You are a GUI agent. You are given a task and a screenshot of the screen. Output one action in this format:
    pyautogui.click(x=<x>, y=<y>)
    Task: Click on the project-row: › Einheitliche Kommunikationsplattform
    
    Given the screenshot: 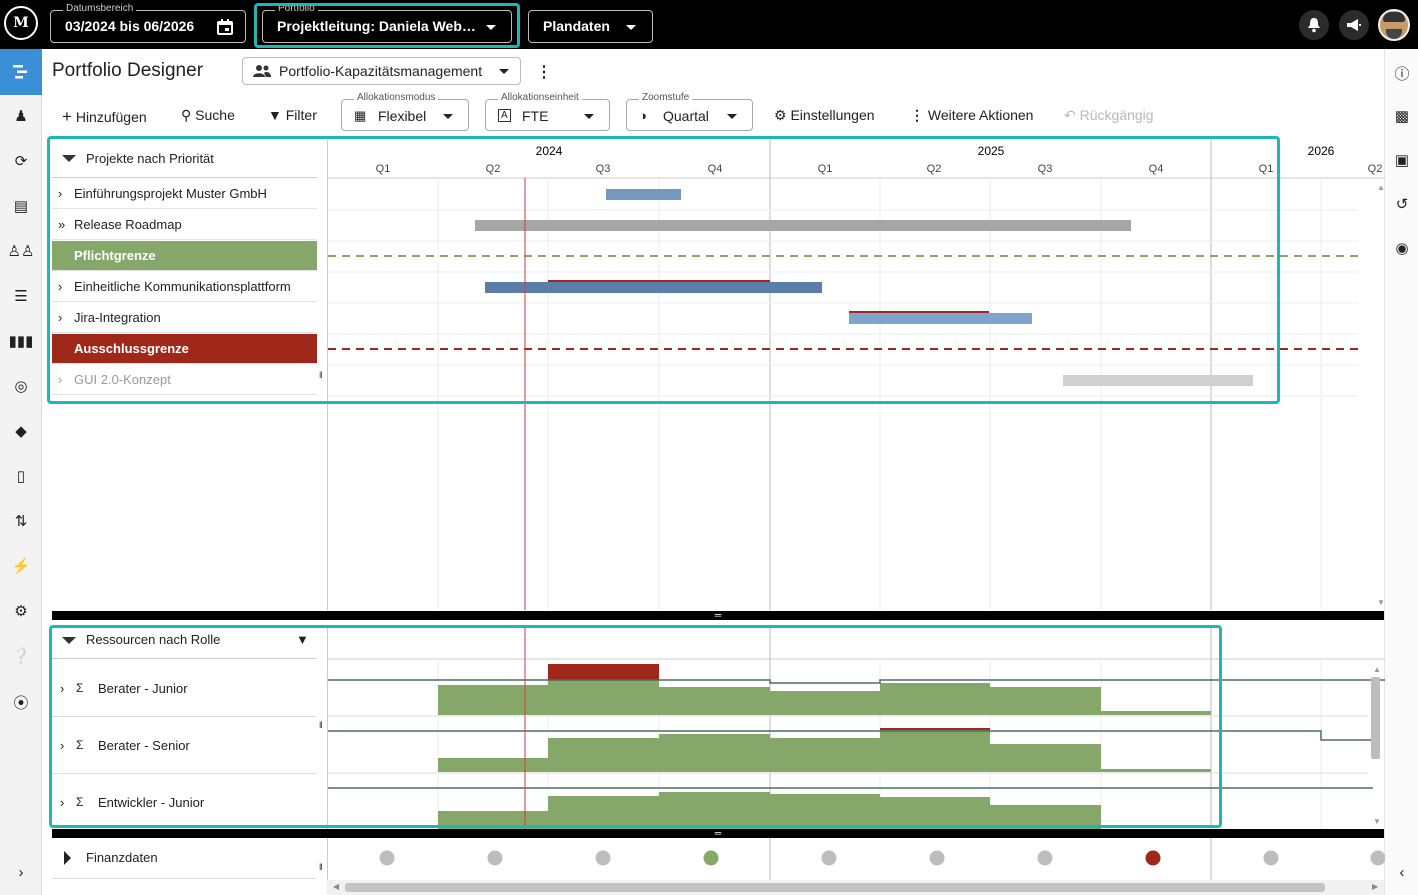 What is the action you would take?
    pyautogui.click(x=184, y=287)
    